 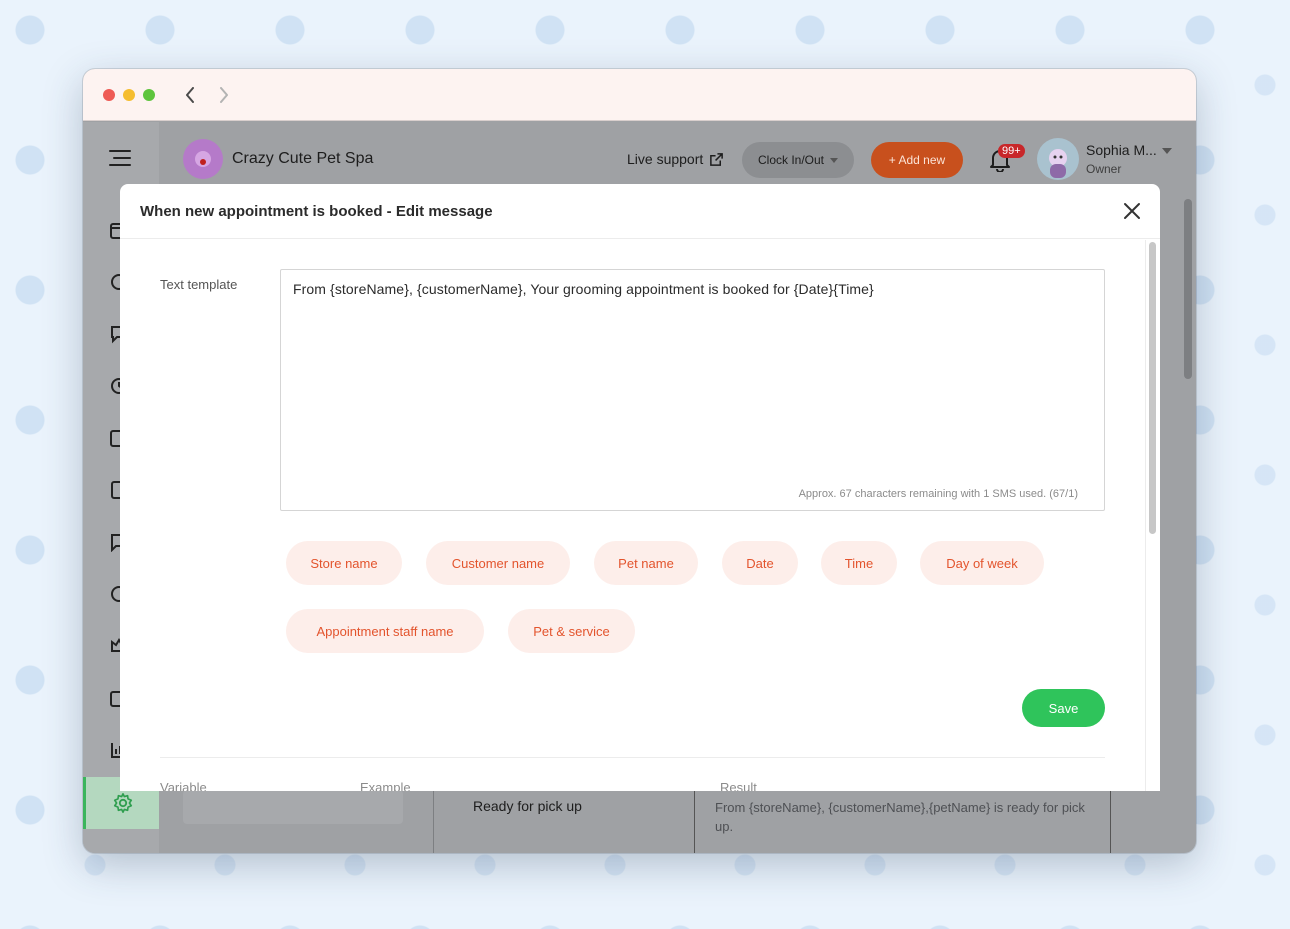 What do you see at coordinates (639, 95) in the screenshot?
I see `title-bar` at bounding box center [639, 95].